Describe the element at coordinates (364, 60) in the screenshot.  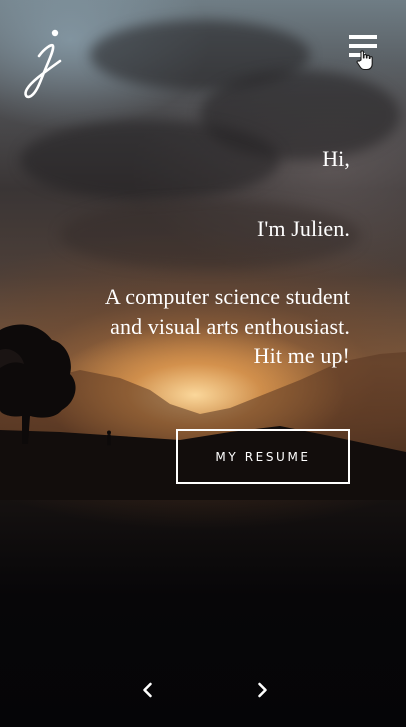
I see `hand-cursor-icon` at that location.